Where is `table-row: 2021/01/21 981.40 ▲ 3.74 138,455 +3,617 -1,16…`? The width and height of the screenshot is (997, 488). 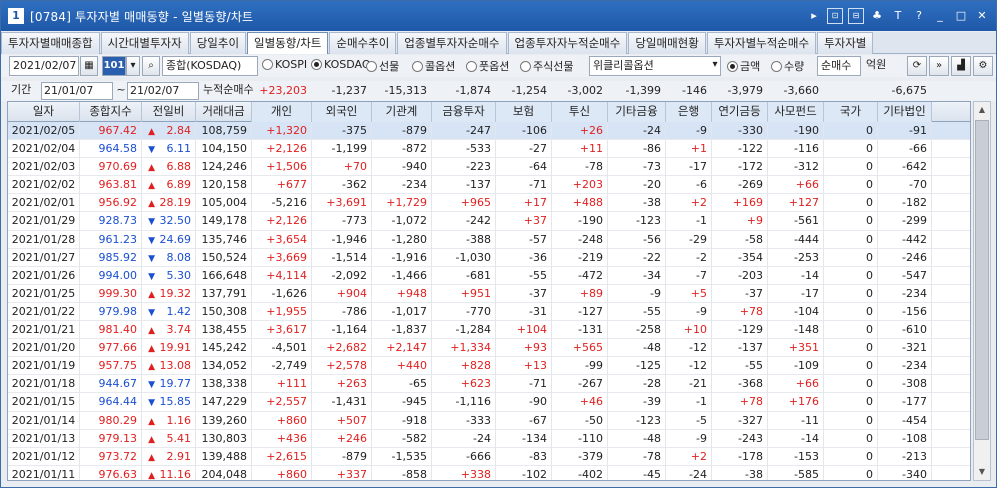
table-row: 2021/01/21 981.40 ▲ 3.74 138,455 +3,617 -1,16… is located at coordinates (489, 330).